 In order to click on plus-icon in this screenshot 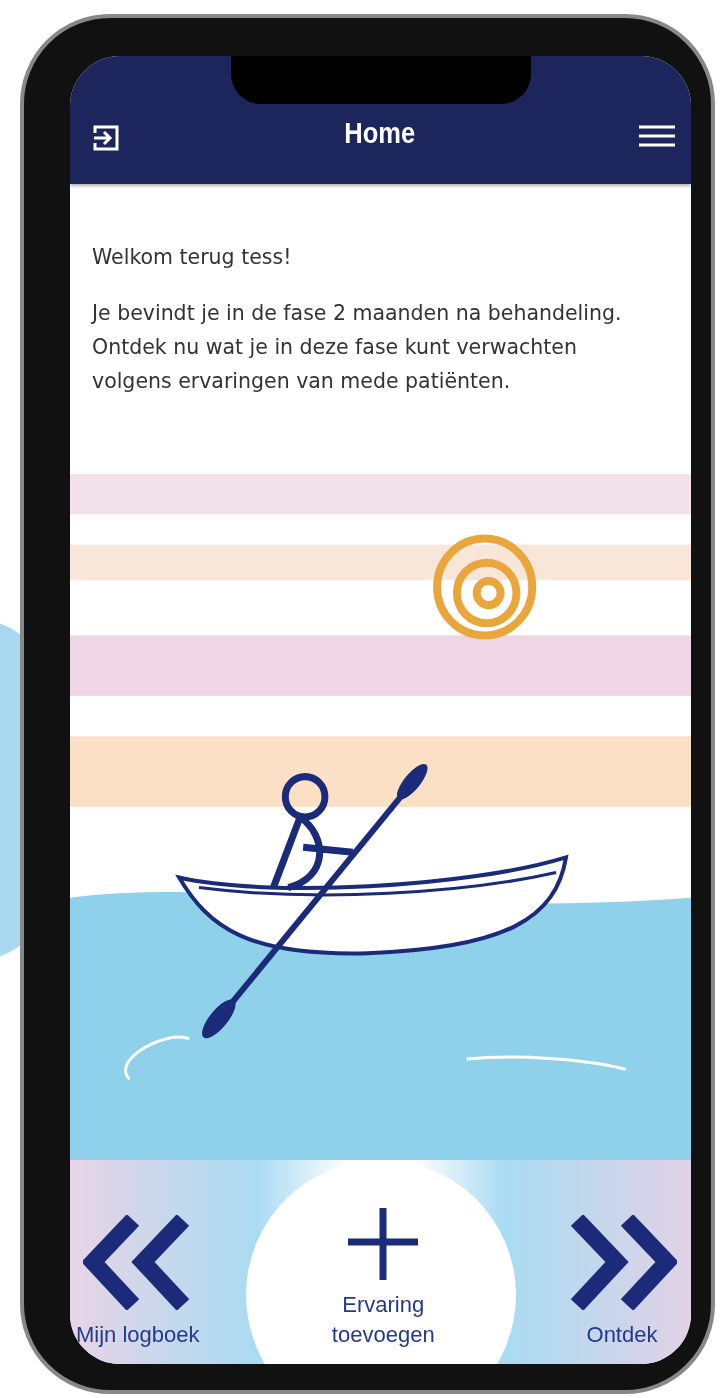, I will do `click(383, 1244)`.